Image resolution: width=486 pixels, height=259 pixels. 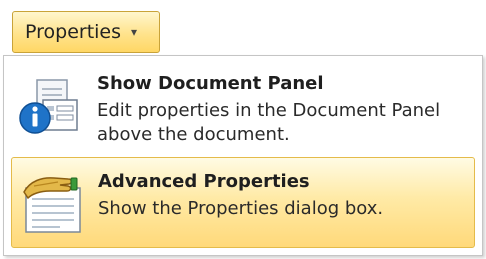 I want to click on document-info-icon, so click(x=48, y=106).